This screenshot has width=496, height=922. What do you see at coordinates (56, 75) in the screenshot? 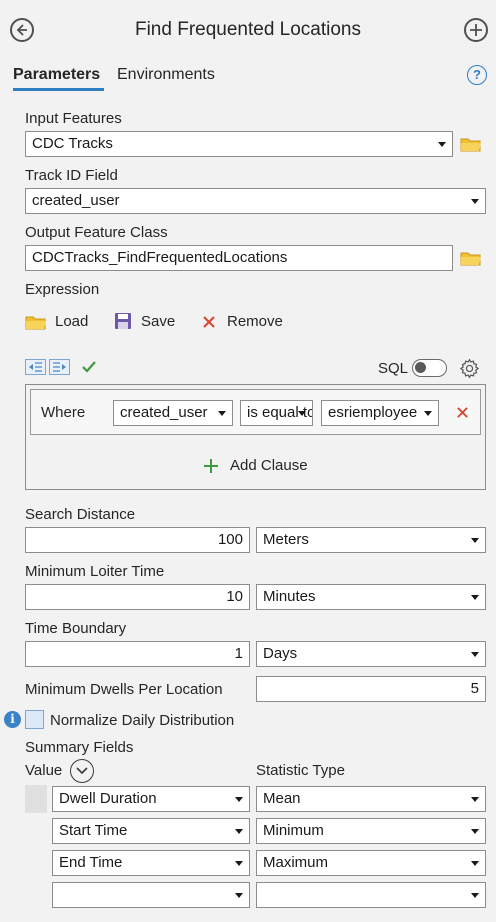
I see `tab-parameters: Parameters` at bounding box center [56, 75].